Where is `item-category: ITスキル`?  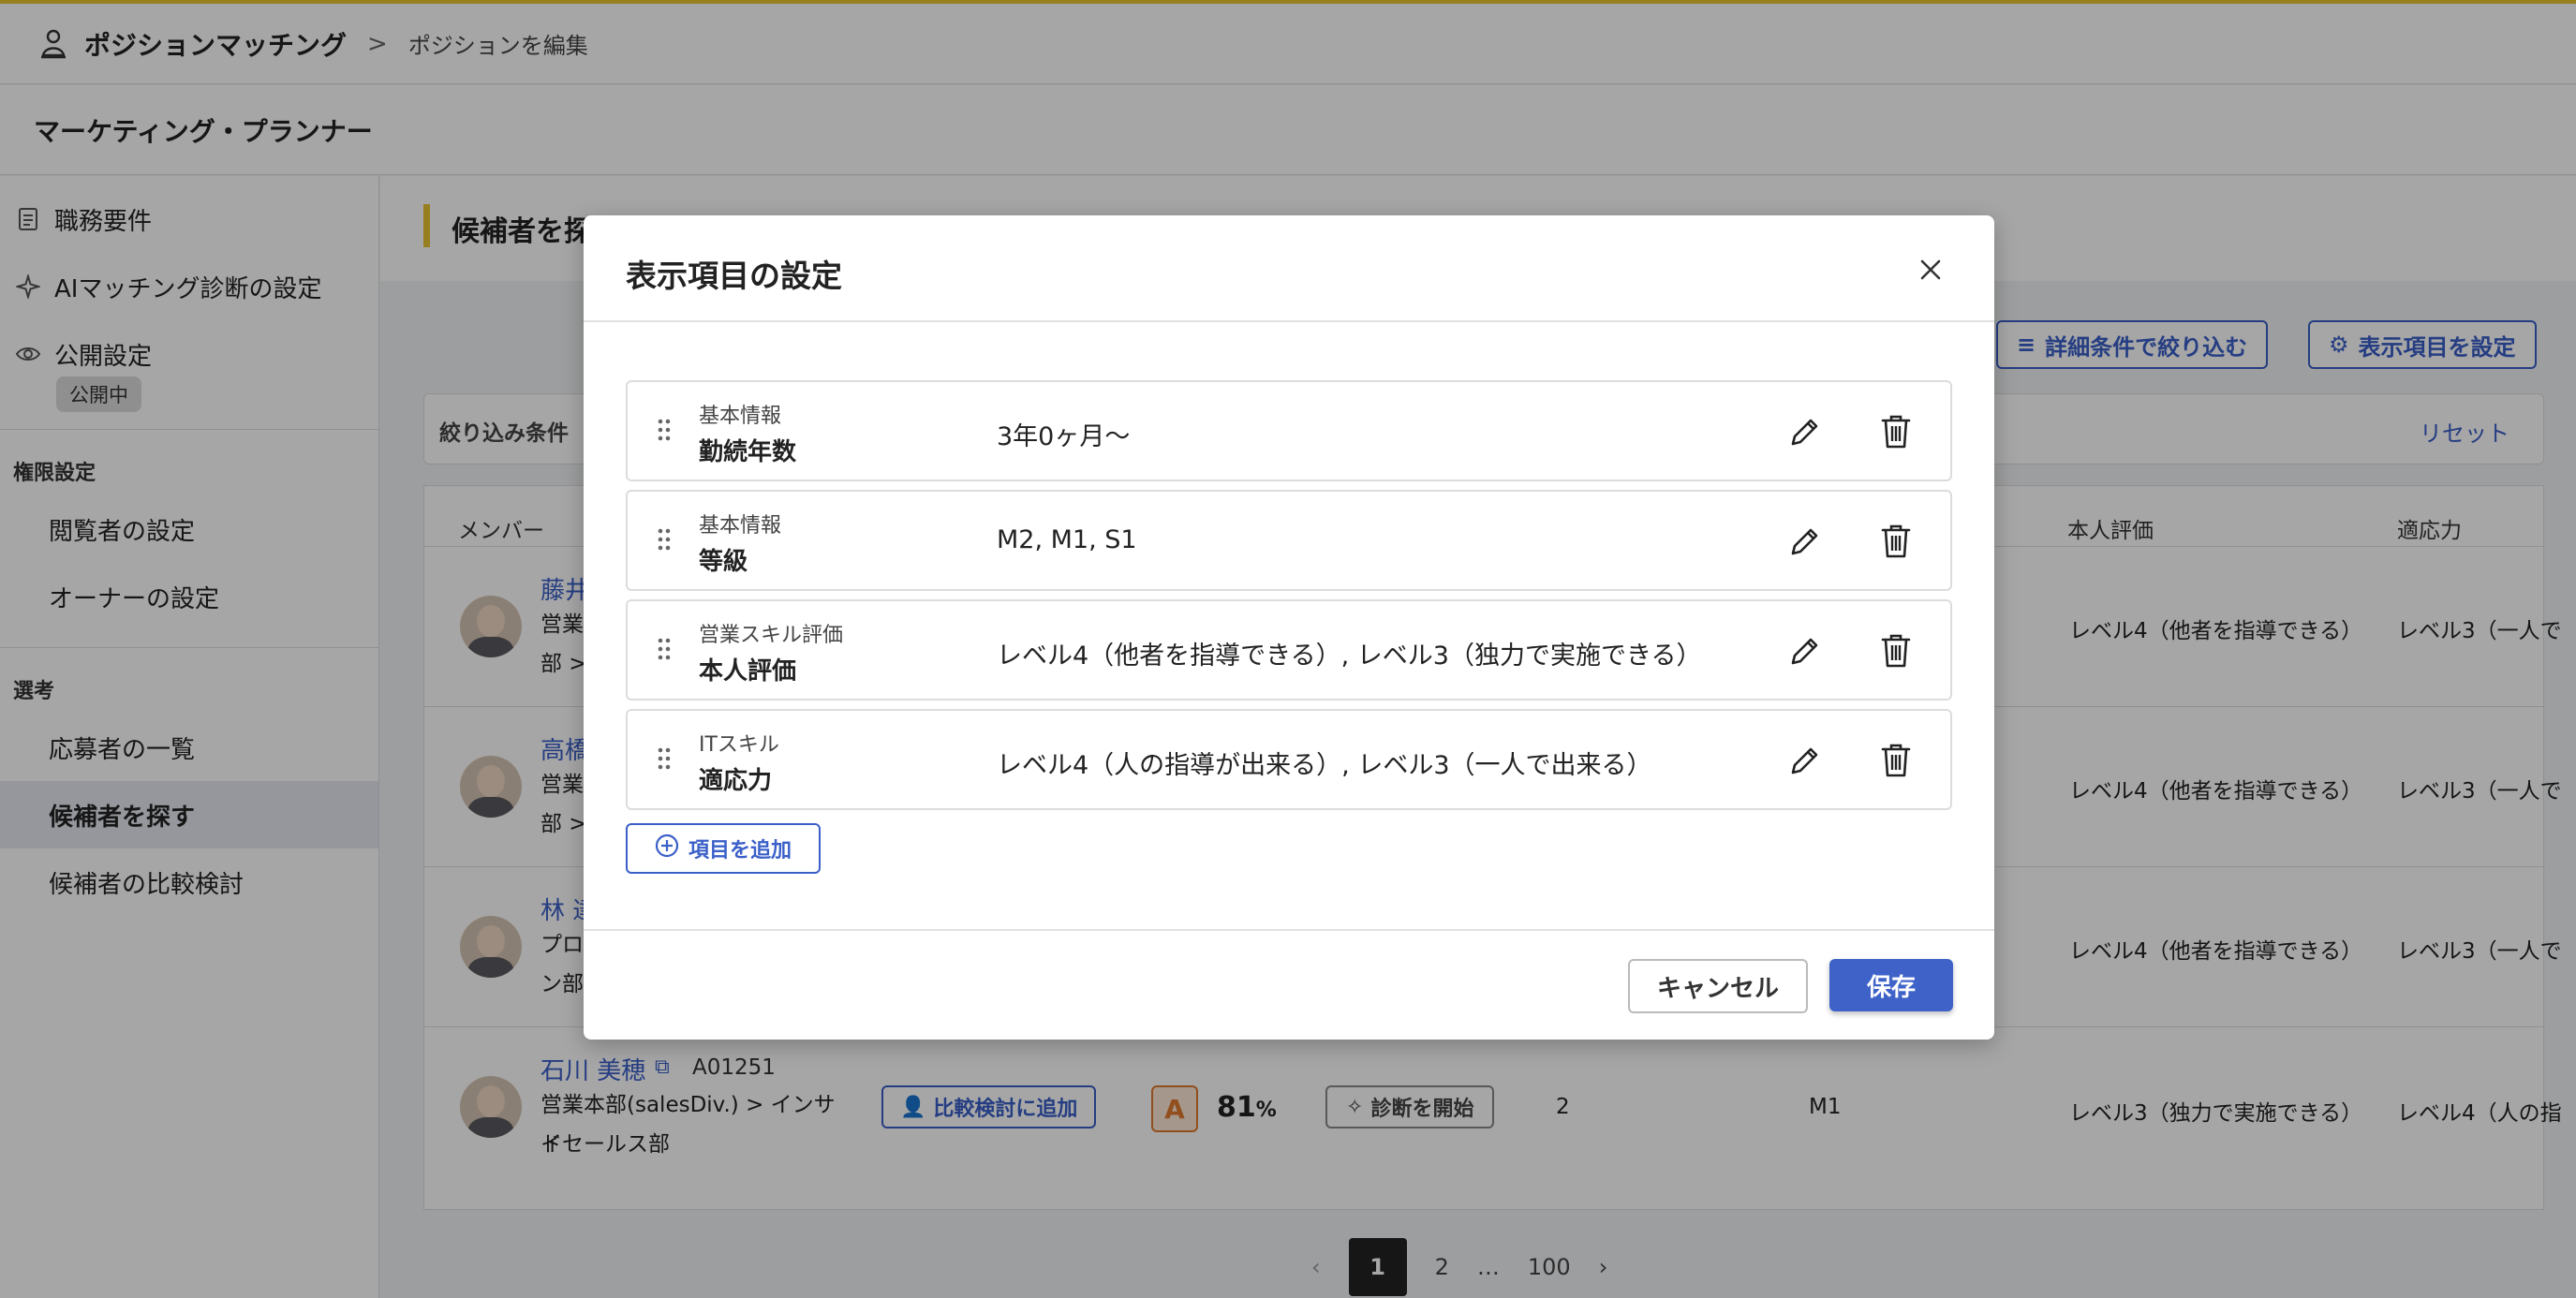 item-category: ITスキル is located at coordinates (739, 745).